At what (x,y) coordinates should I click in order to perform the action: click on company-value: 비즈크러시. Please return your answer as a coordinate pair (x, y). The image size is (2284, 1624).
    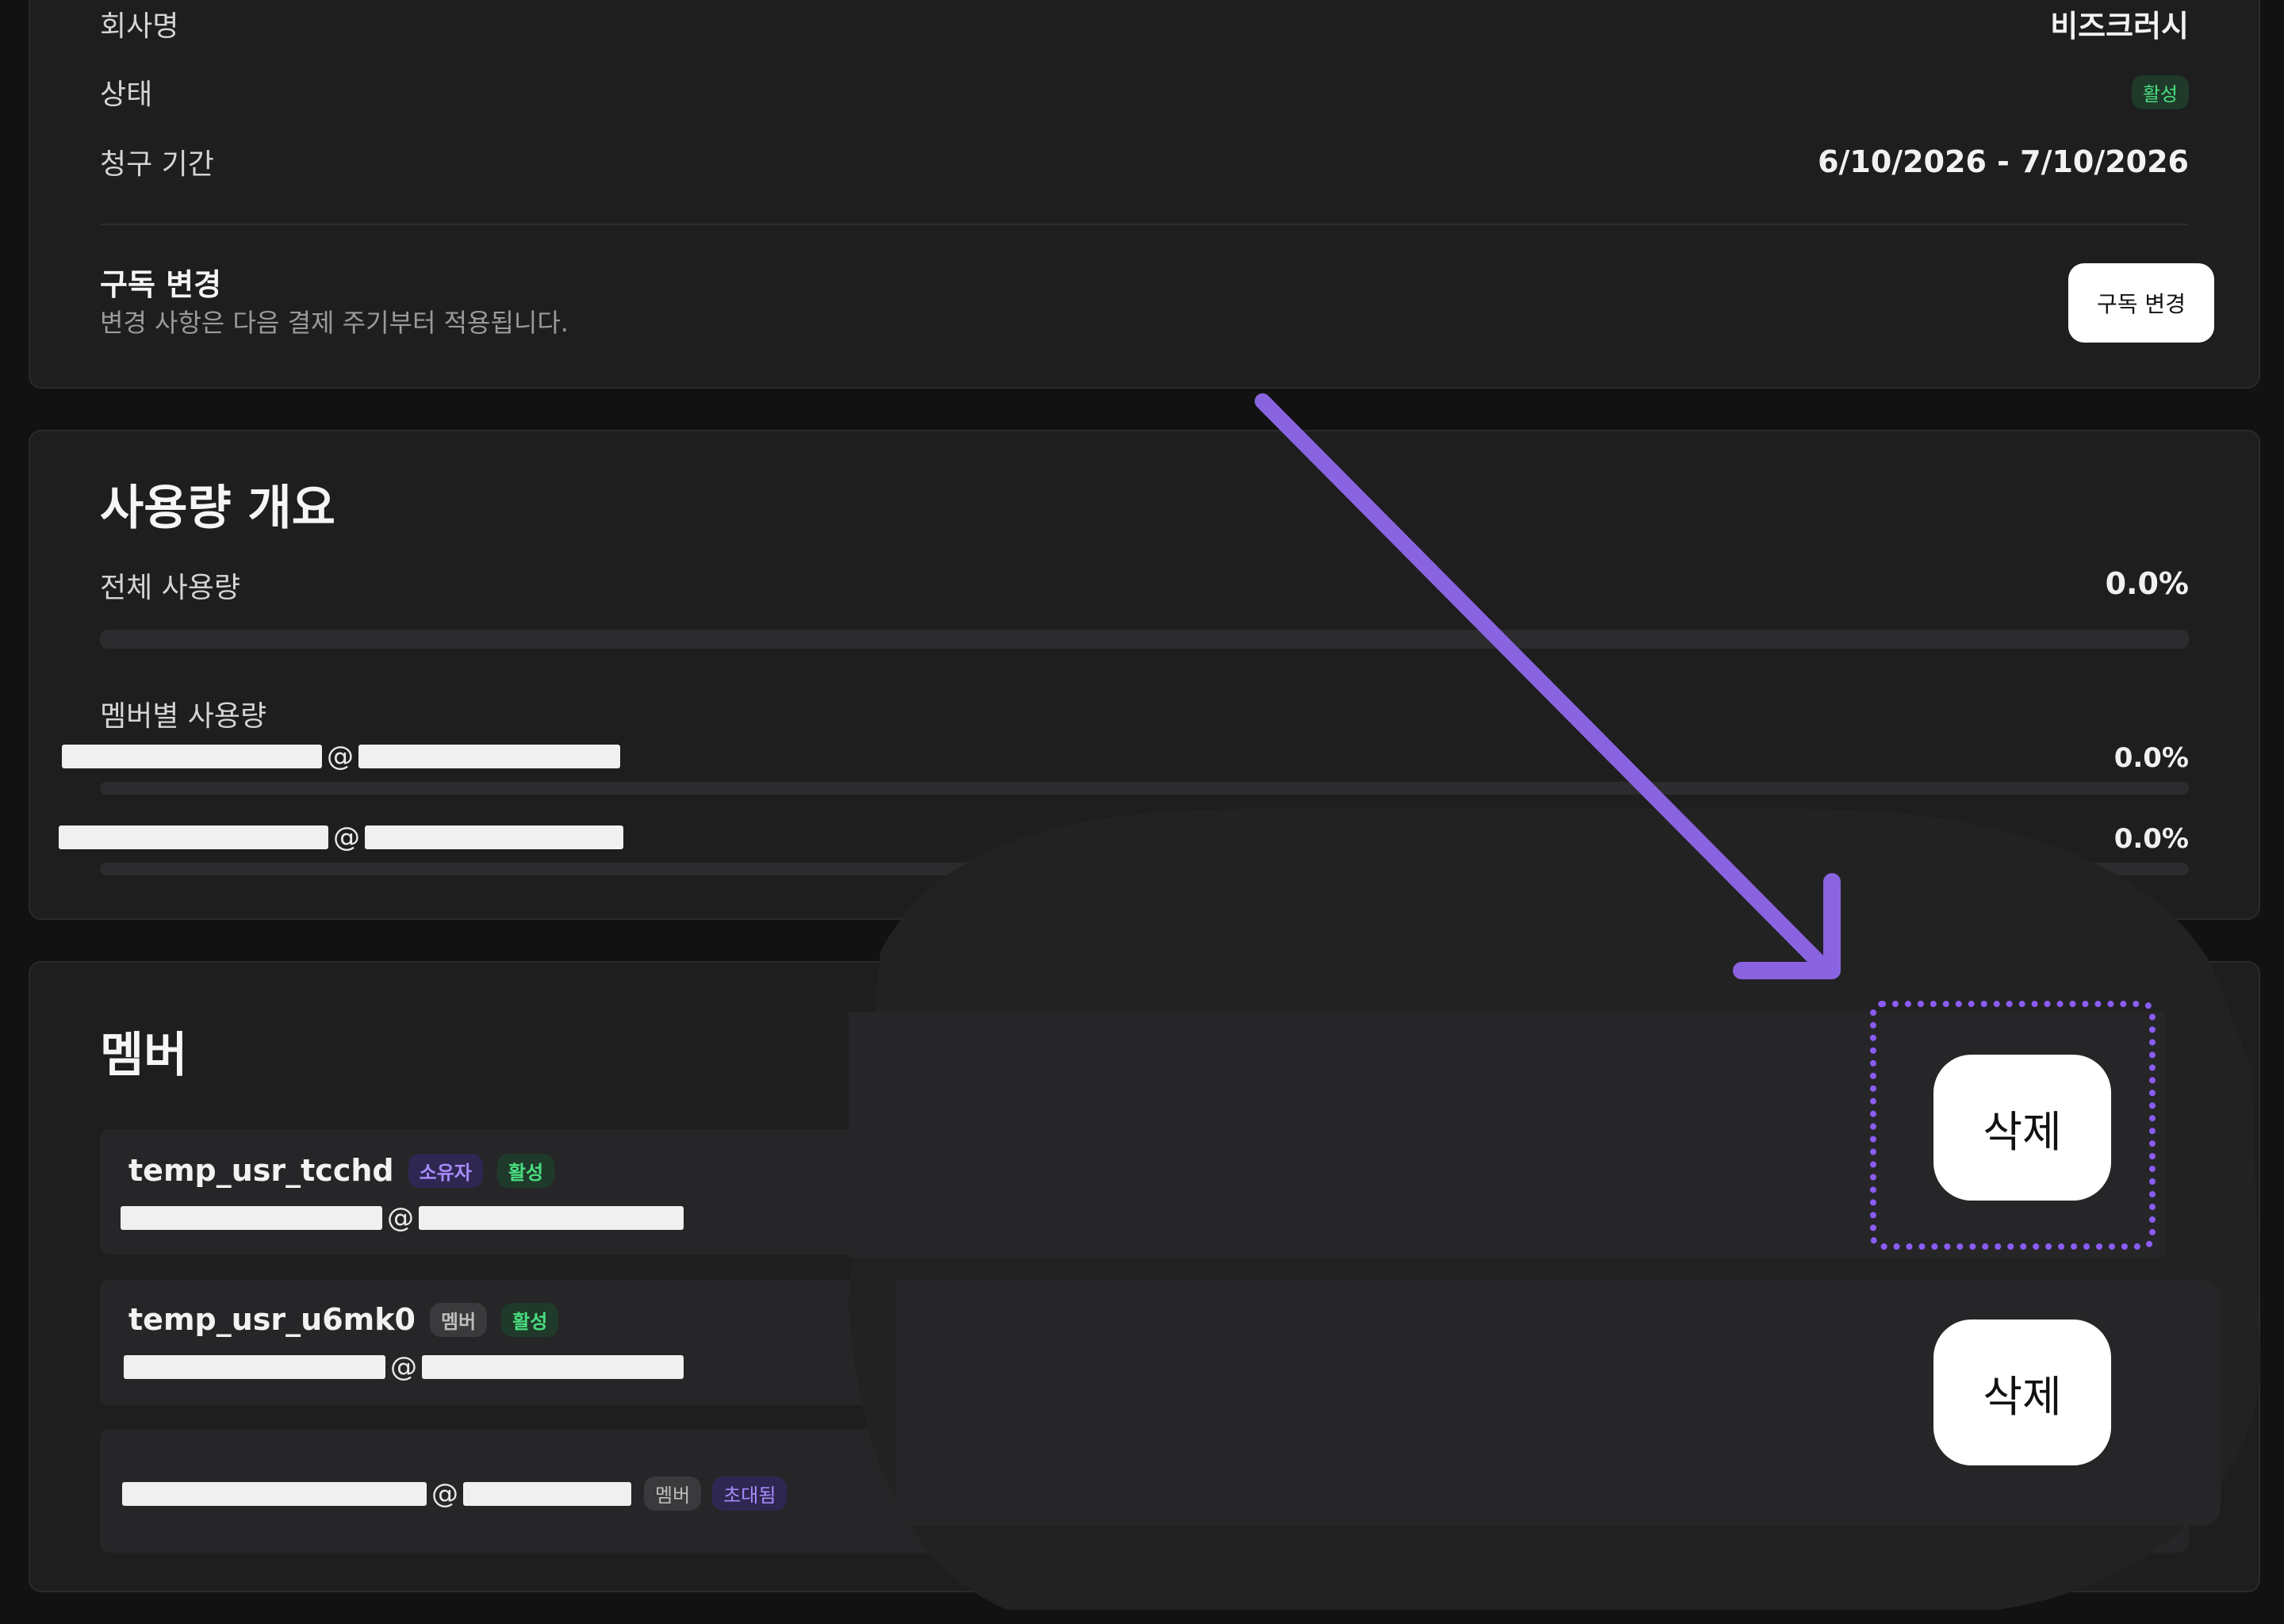
    Looking at the image, I should click on (2119, 26).